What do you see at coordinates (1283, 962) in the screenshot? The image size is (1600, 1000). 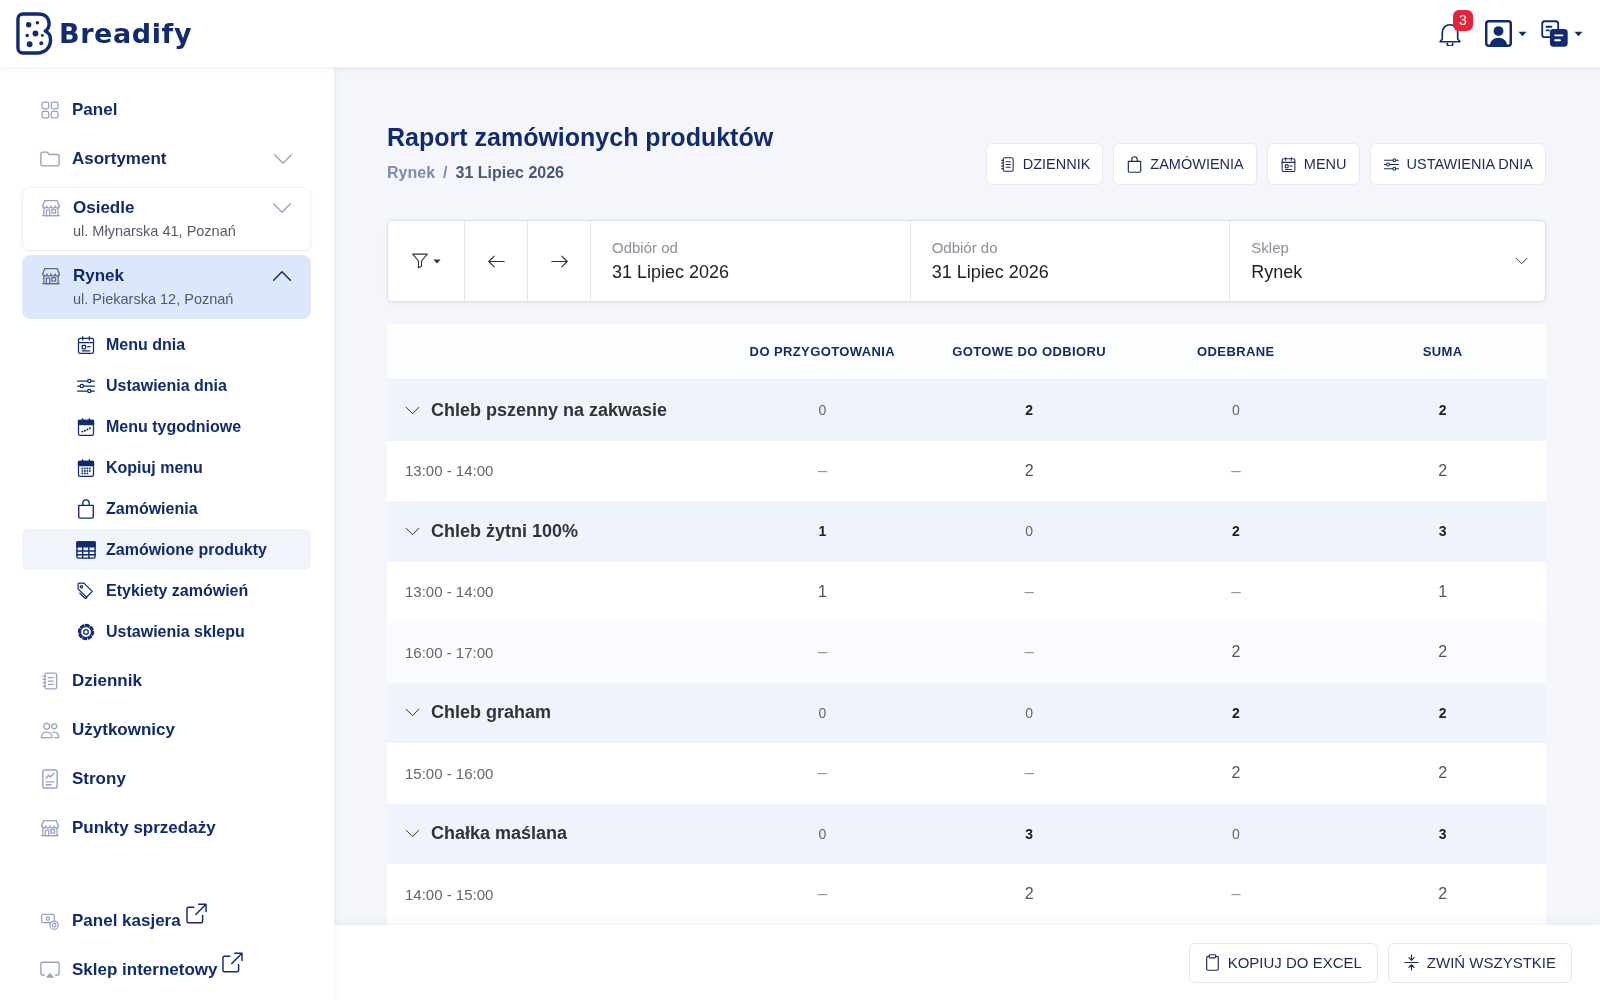 I see `copy-to-excel-button: KOPIUJ DO EXCEL` at bounding box center [1283, 962].